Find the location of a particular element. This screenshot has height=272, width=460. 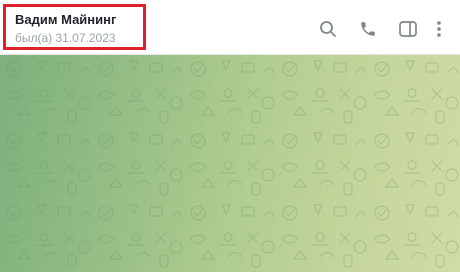

toggle-sidebar-button is located at coordinates (408, 29).